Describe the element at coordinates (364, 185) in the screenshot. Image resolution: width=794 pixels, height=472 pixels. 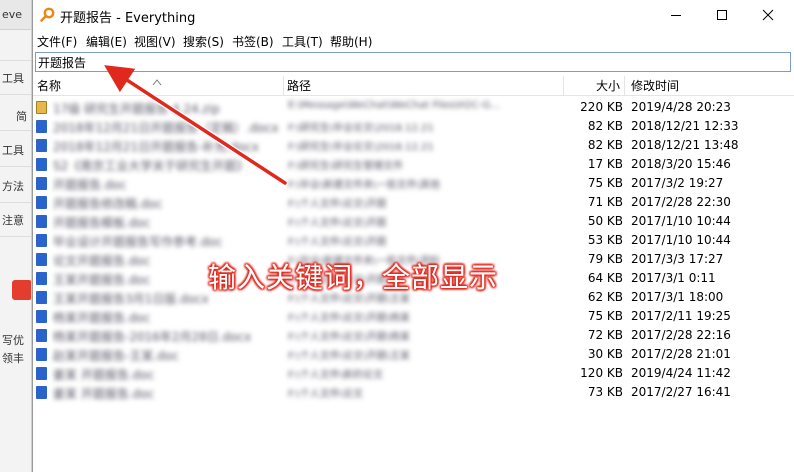
I see `file-path: F:\毕业\新建文件夹\一些文件\其他` at that location.